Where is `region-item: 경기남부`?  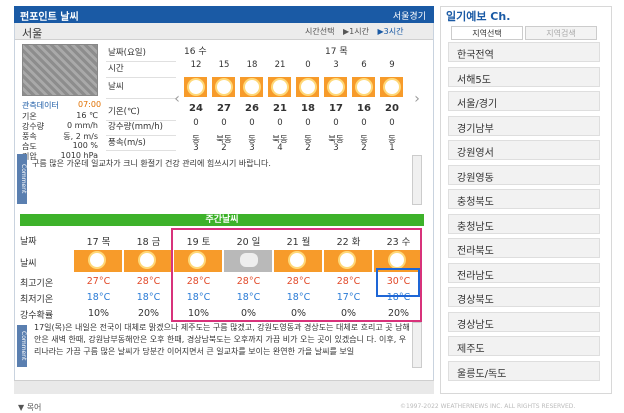
region-item: 경기남부 is located at coordinates (524, 125).